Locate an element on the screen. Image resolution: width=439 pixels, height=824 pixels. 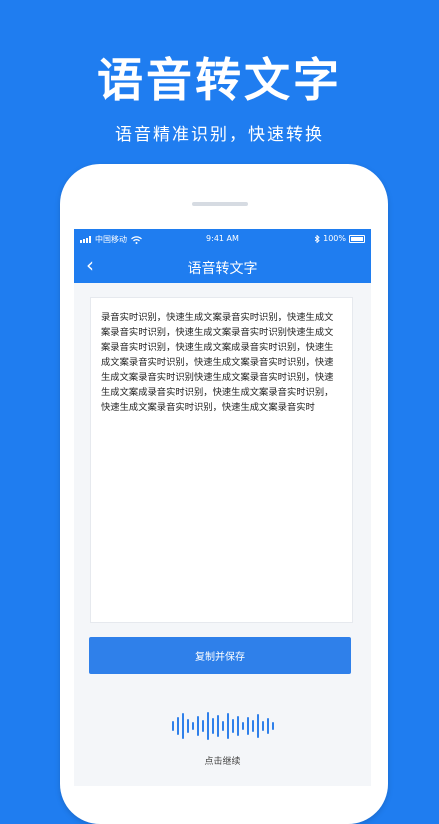
promo-subtitle: 语音精准识别，快速转换 is located at coordinates (219, 135).